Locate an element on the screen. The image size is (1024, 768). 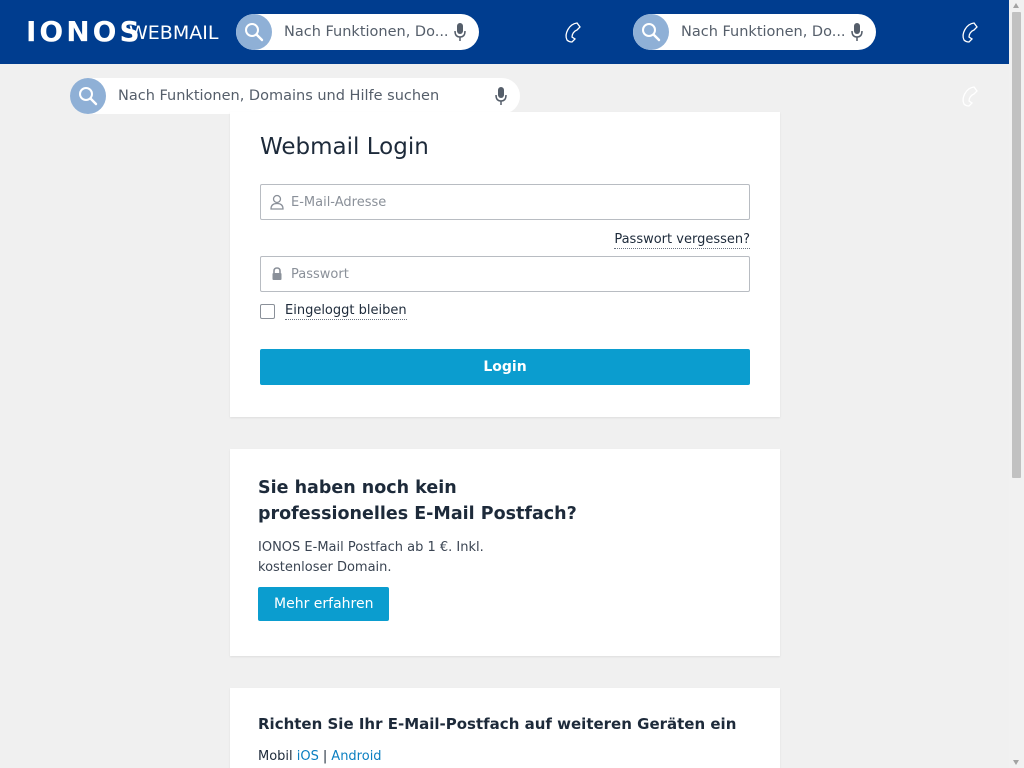
scroll-down-arrow is located at coordinates (1016, 762).